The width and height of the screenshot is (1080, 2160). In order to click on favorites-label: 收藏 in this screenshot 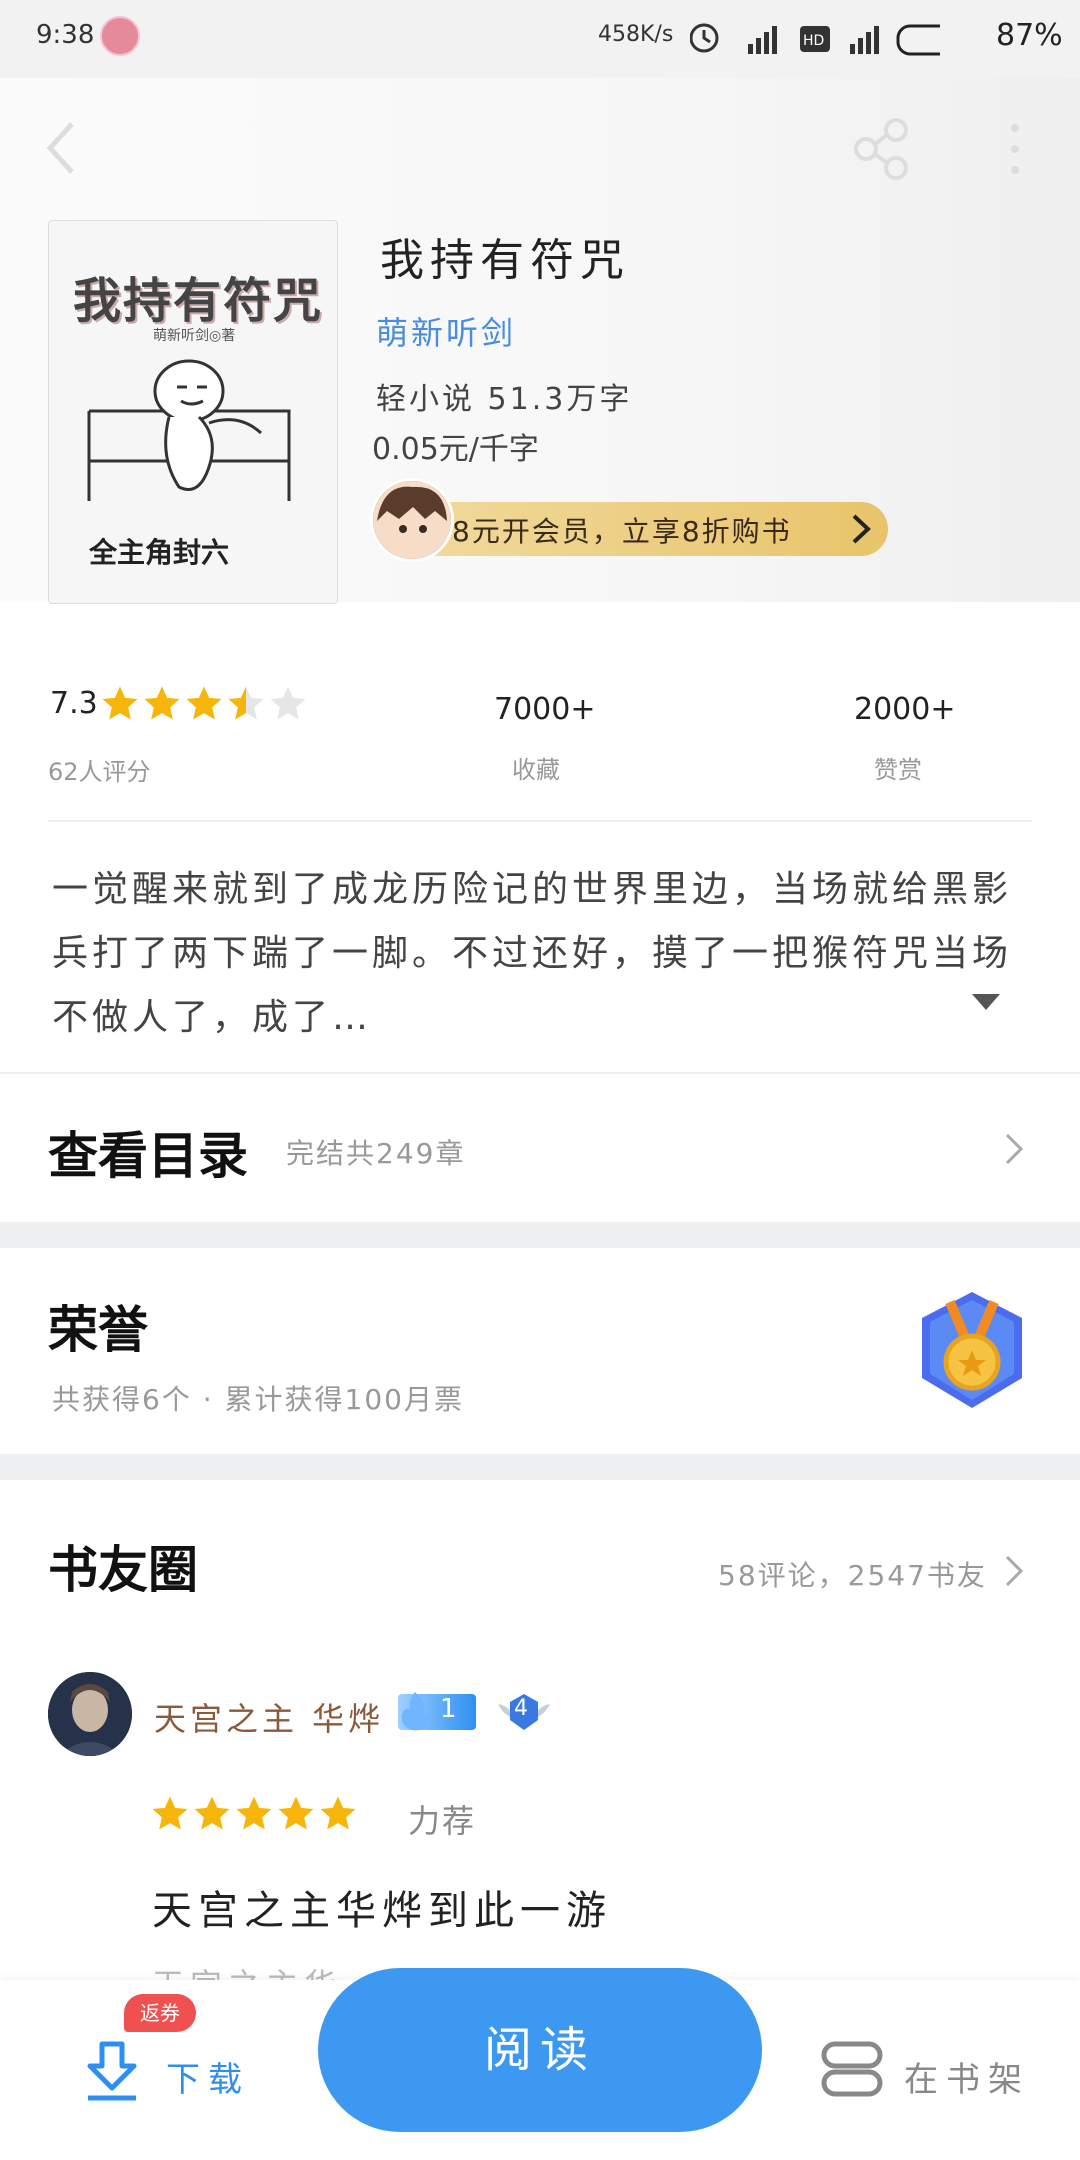, I will do `click(536, 770)`.